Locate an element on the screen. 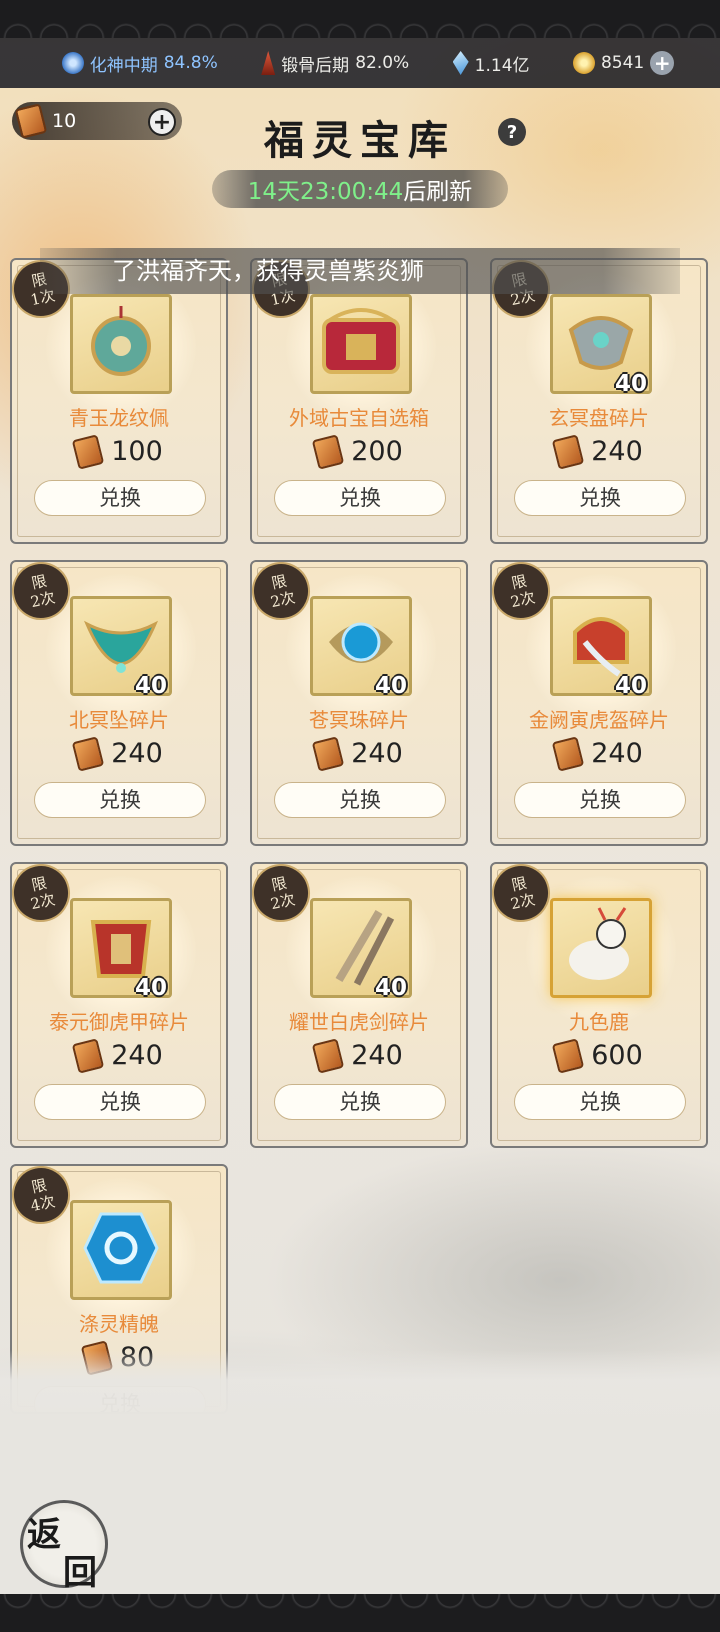 The height and width of the screenshot is (1632, 720). item-name: 青玉龙纹佩 is located at coordinates (119, 418).